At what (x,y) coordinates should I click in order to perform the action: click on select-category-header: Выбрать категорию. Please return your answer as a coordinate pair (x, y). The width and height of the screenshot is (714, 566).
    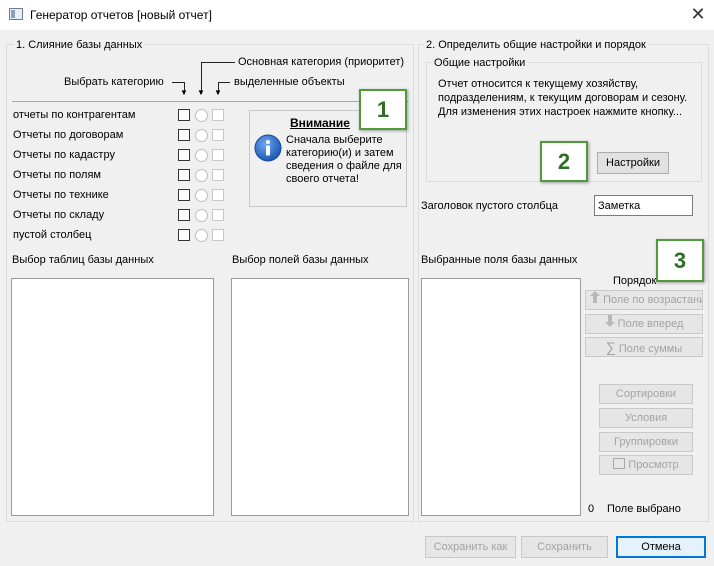
    Looking at the image, I should click on (114, 82).